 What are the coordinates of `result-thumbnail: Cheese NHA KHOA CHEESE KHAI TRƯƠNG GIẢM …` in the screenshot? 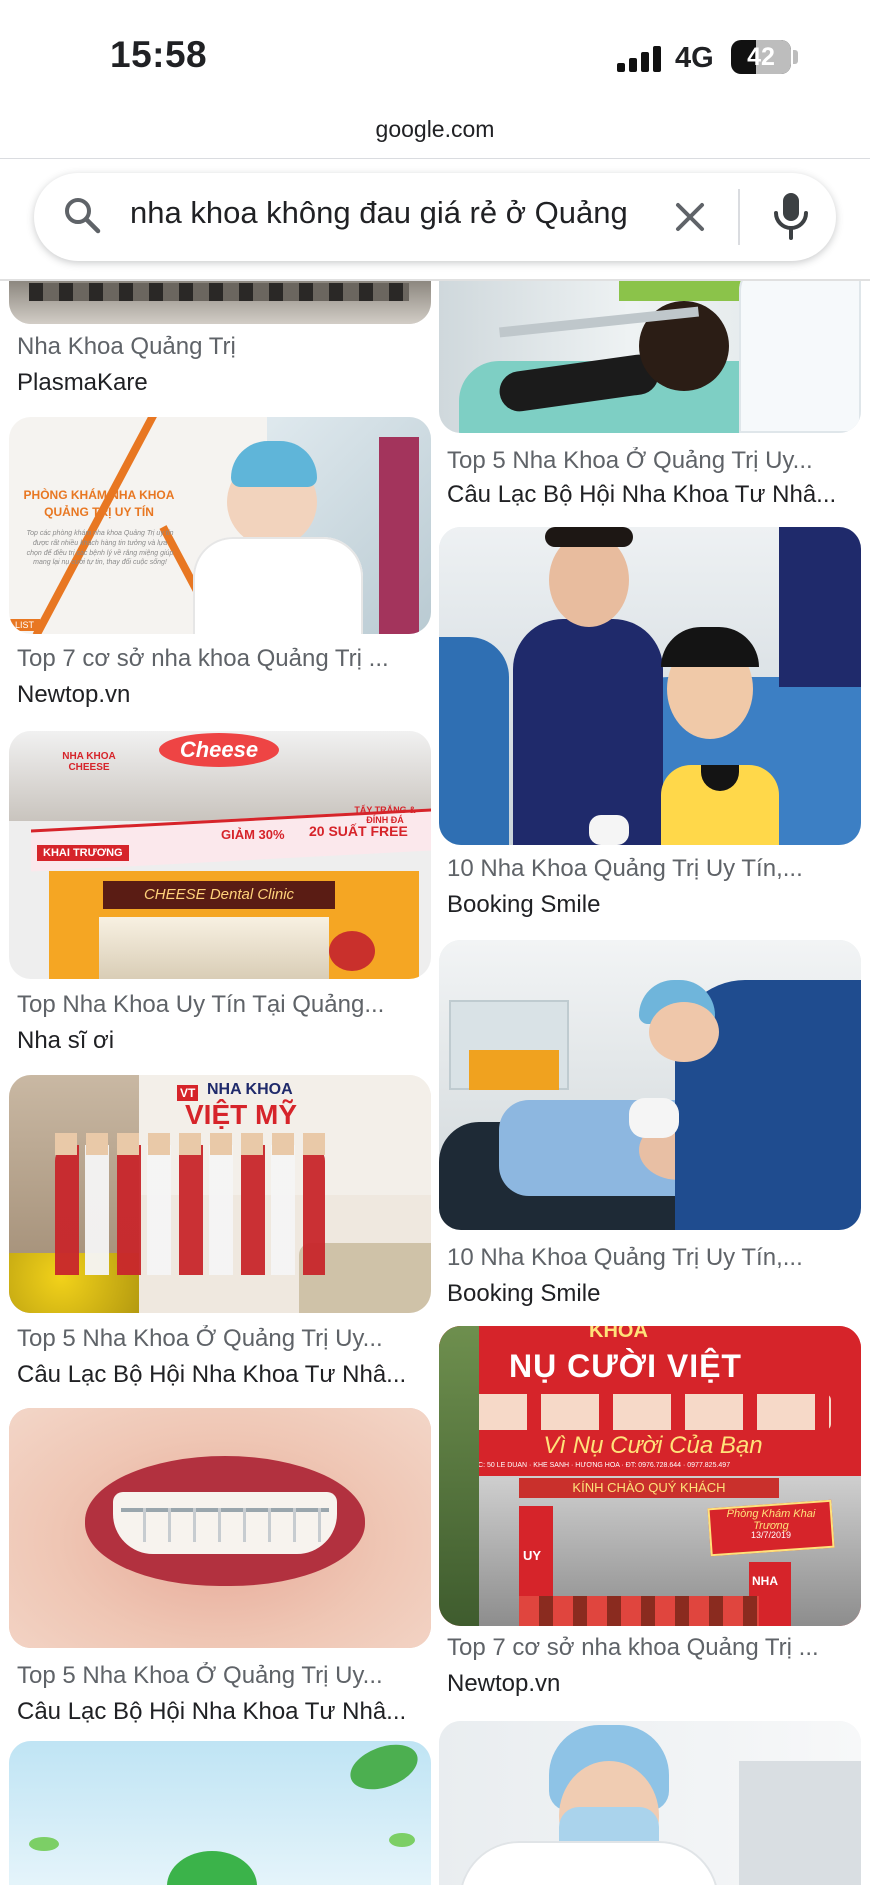 It's located at (220, 855).